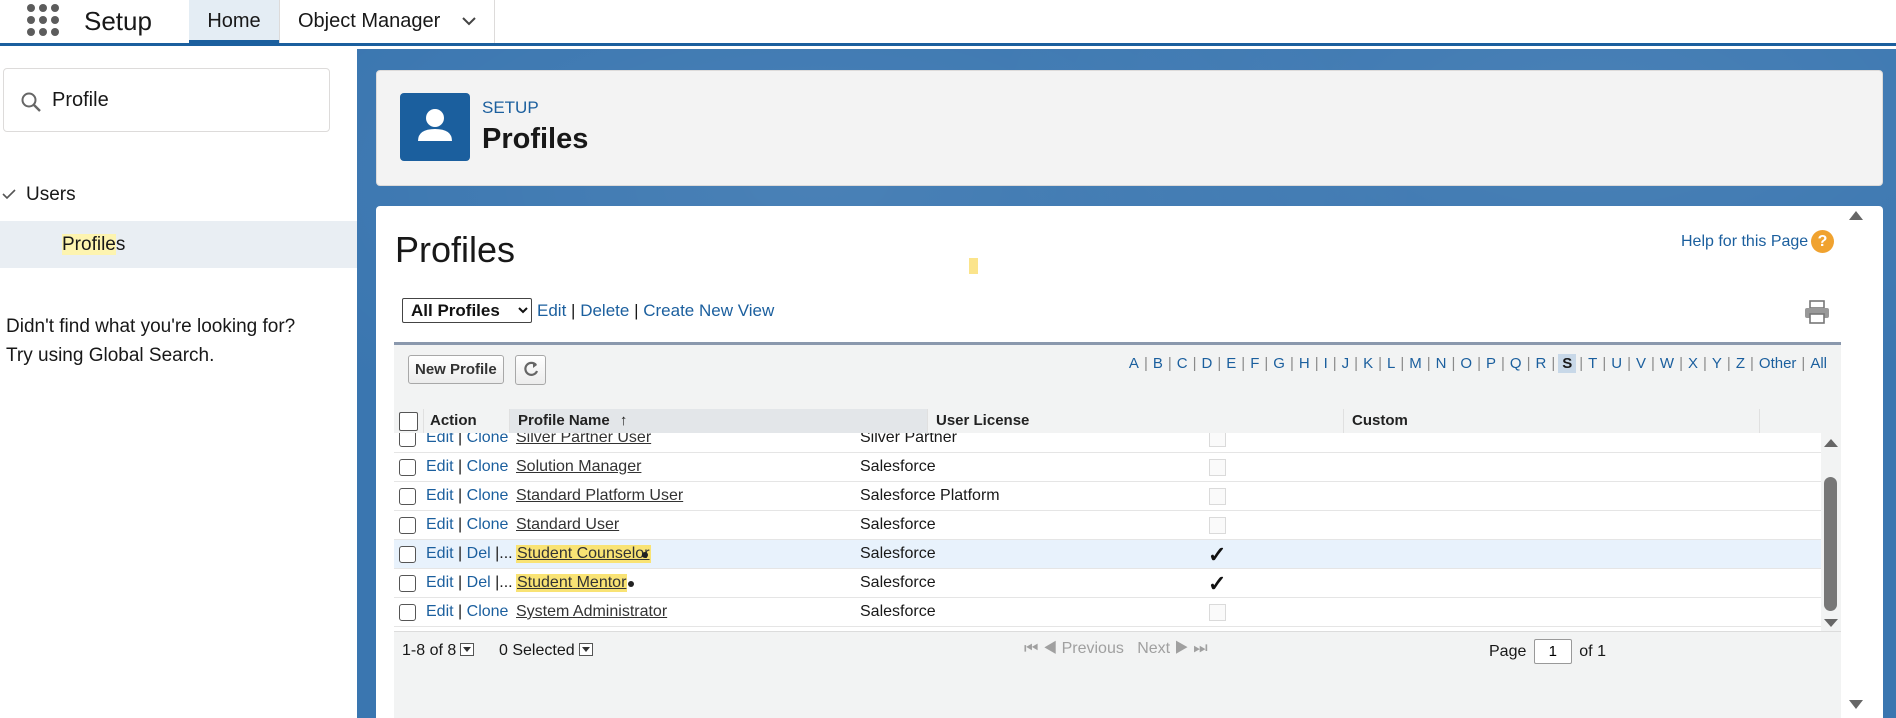  Describe the element at coordinates (1491, 363) in the screenshot. I see `alphabet-letter-p: P` at that location.